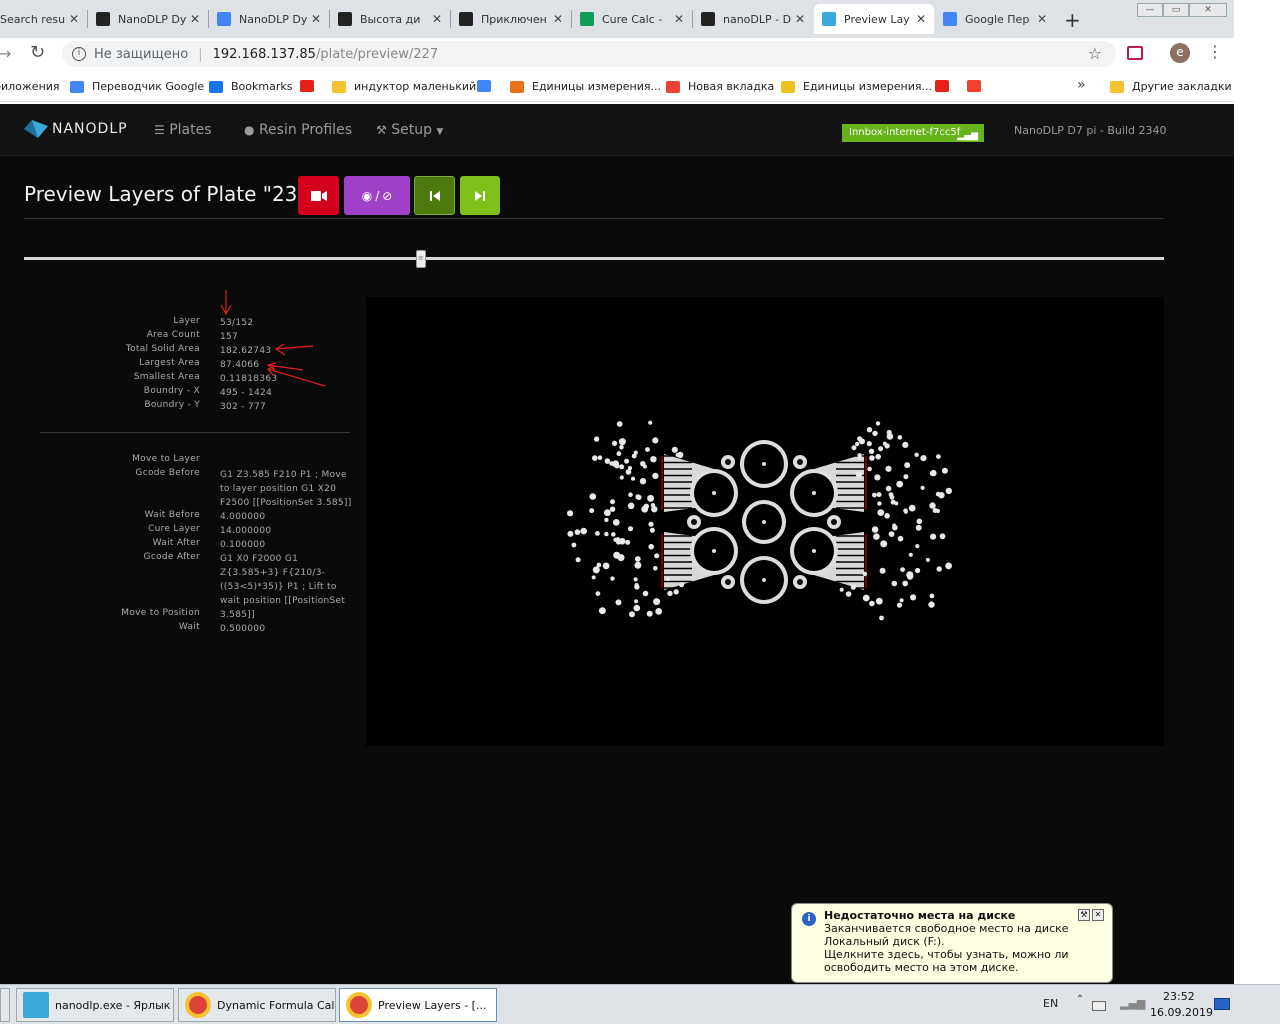  What do you see at coordinates (264, 54) in the screenshot?
I see `url-host: 192.168.137.85` at bounding box center [264, 54].